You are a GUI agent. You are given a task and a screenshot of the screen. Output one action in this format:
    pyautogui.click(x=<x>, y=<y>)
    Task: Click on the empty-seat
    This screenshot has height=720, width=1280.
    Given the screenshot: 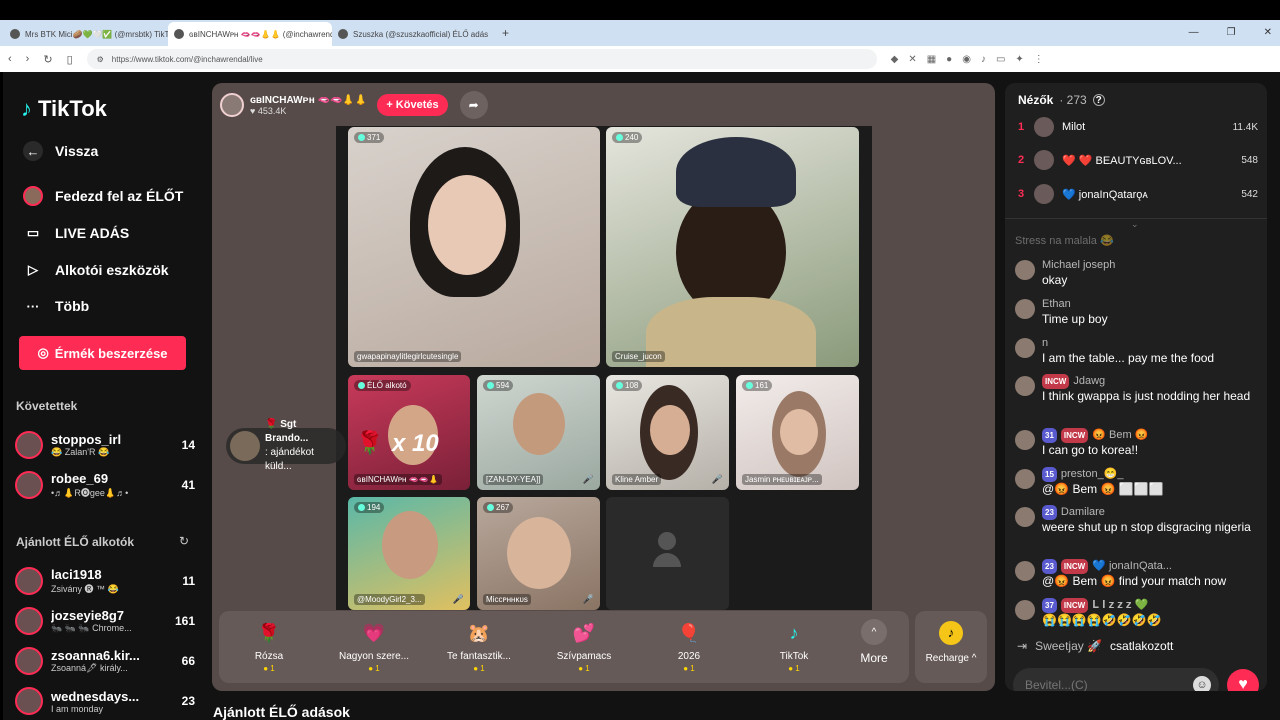 What is the action you would take?
    pyautogui.click(x=667, y=553)
    